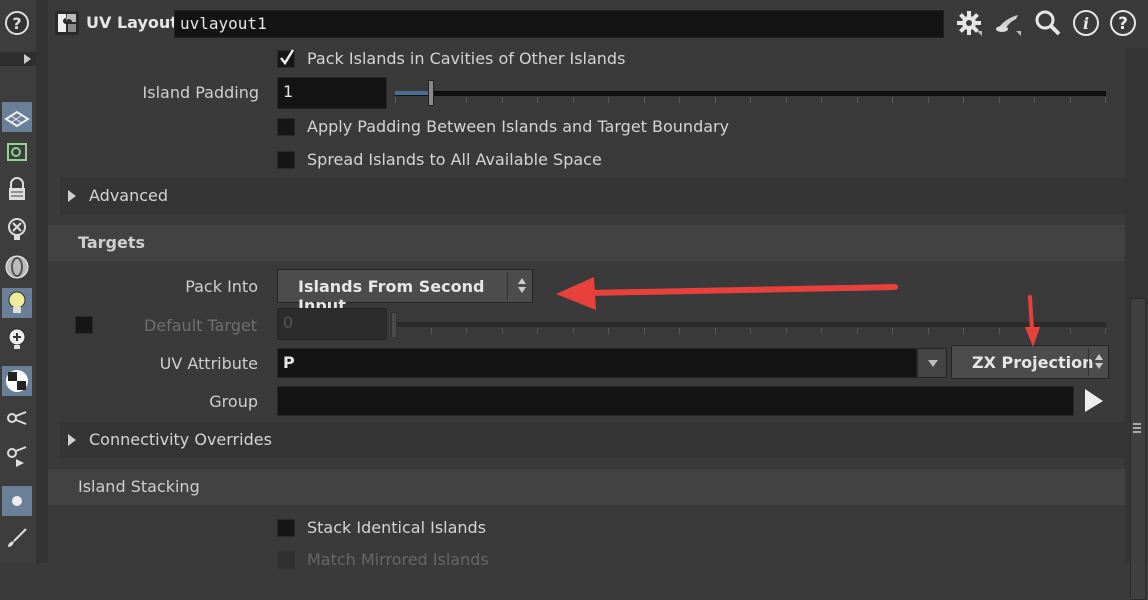 The width and height of the screenshot is (1148, 600). What do you see at coordinates (17, 501) in the screenshot?
I see `dot-icon` at bounding box center [17, 501].